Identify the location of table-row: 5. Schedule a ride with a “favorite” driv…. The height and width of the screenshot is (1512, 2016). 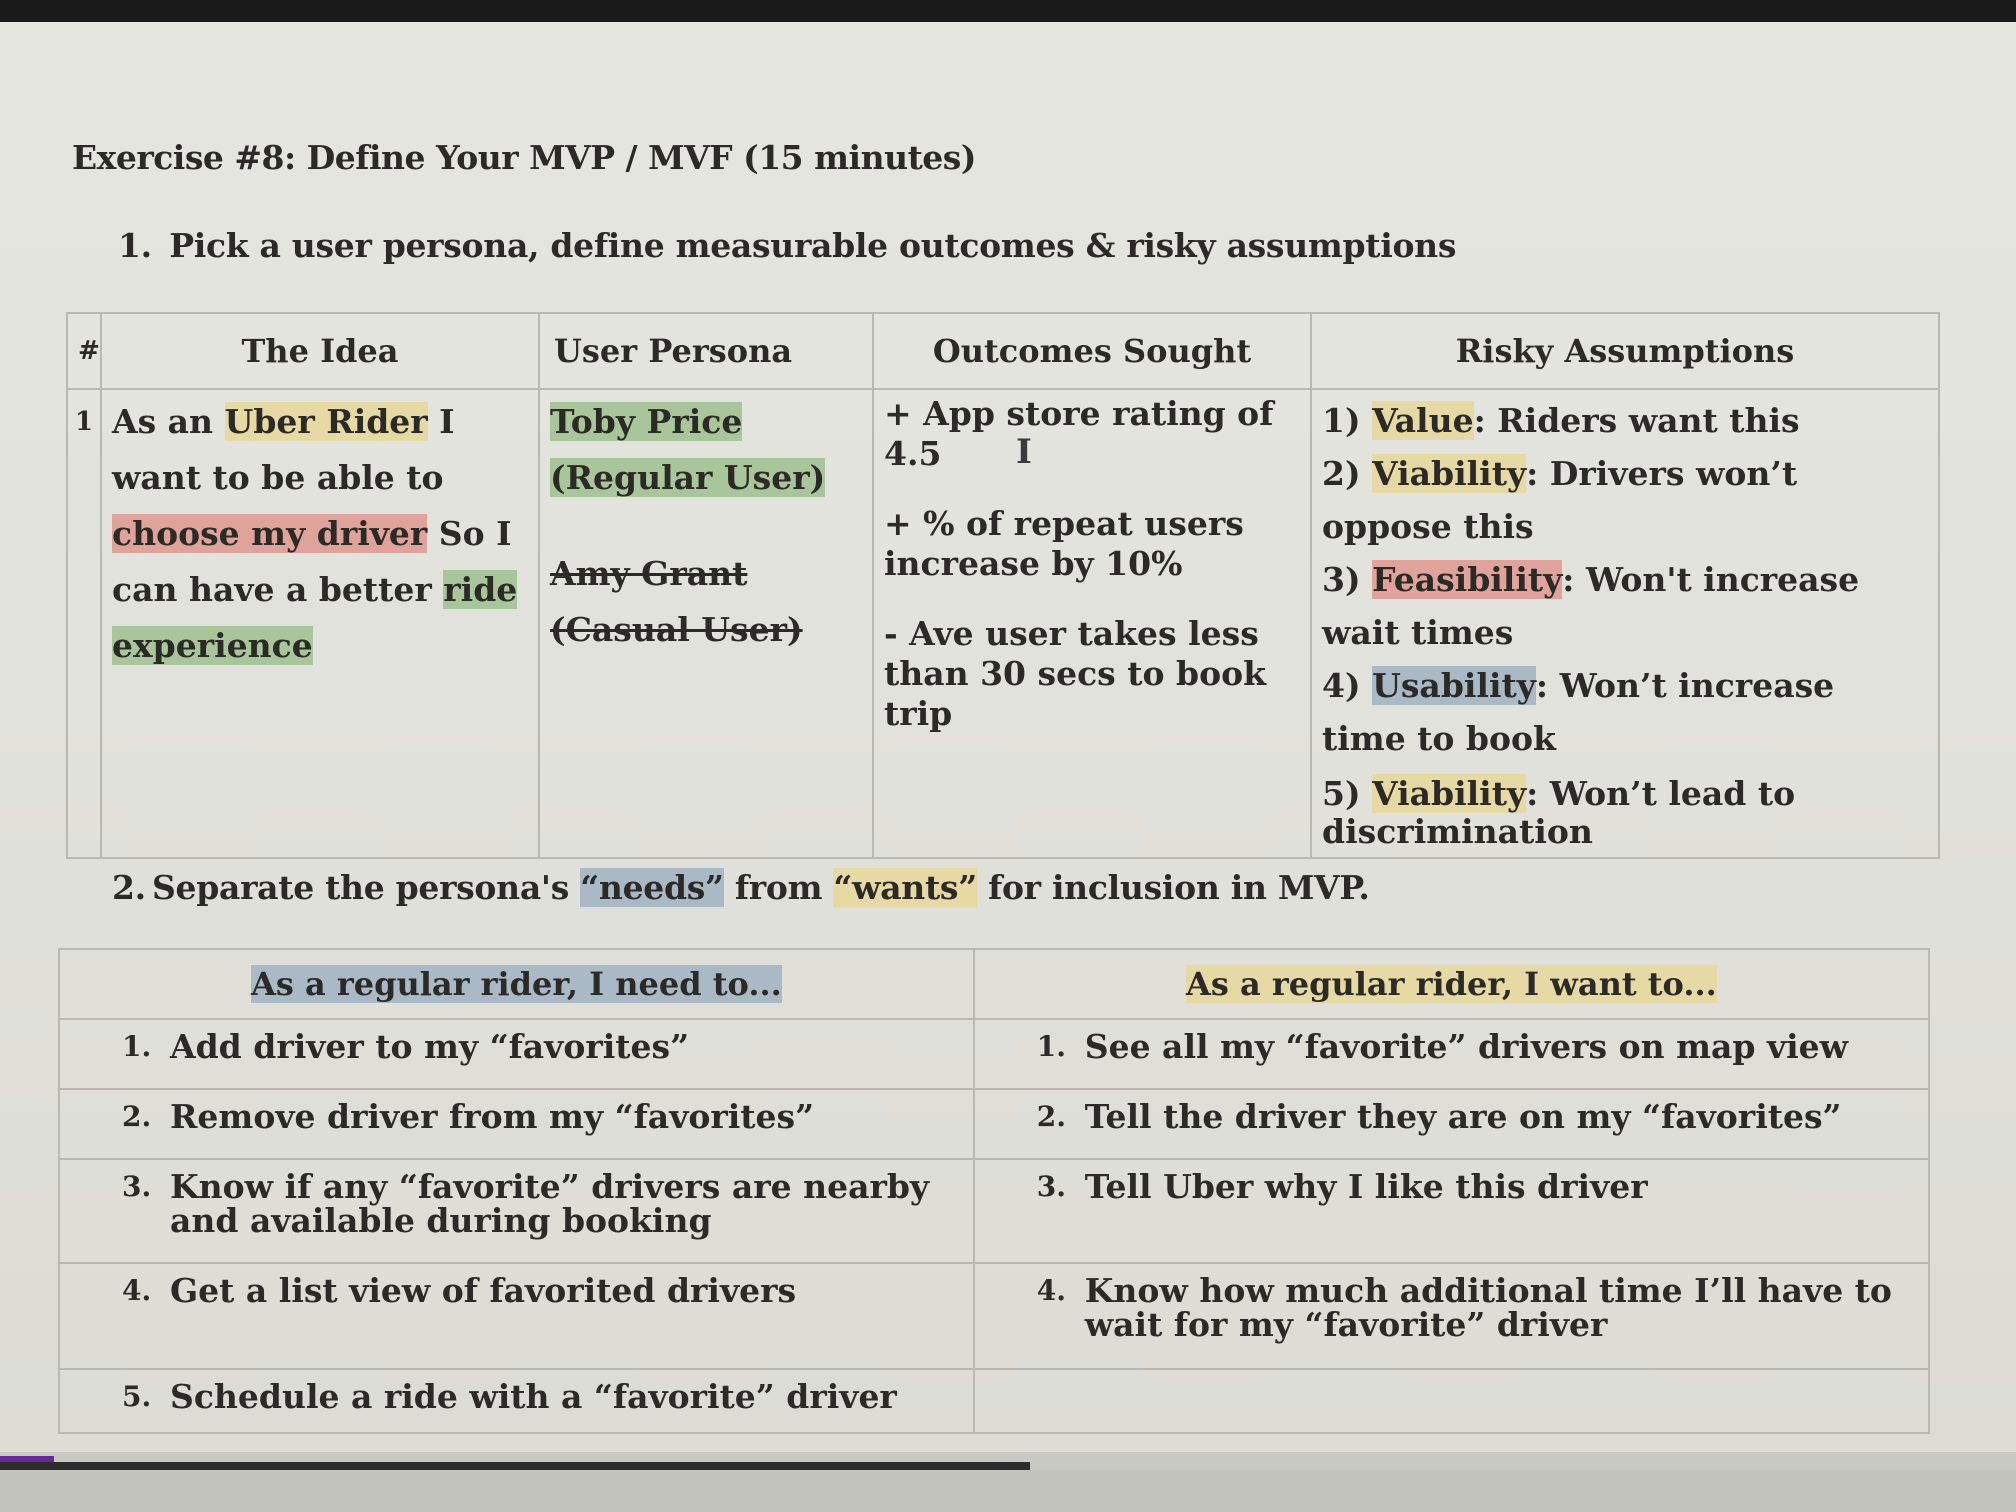
(994, 1401).